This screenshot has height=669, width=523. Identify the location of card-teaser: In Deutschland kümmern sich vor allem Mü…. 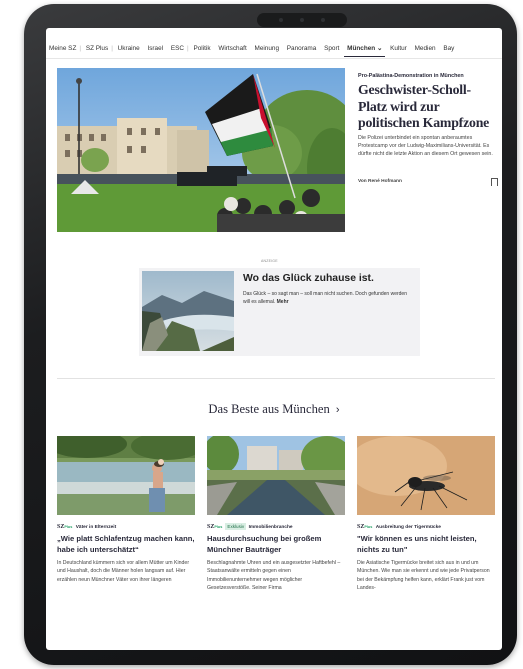
(123, 571).